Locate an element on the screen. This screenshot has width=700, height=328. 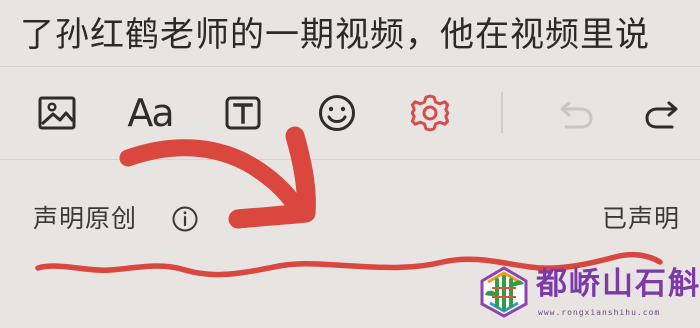
text-box-icon is located at coordinates (243, 113).